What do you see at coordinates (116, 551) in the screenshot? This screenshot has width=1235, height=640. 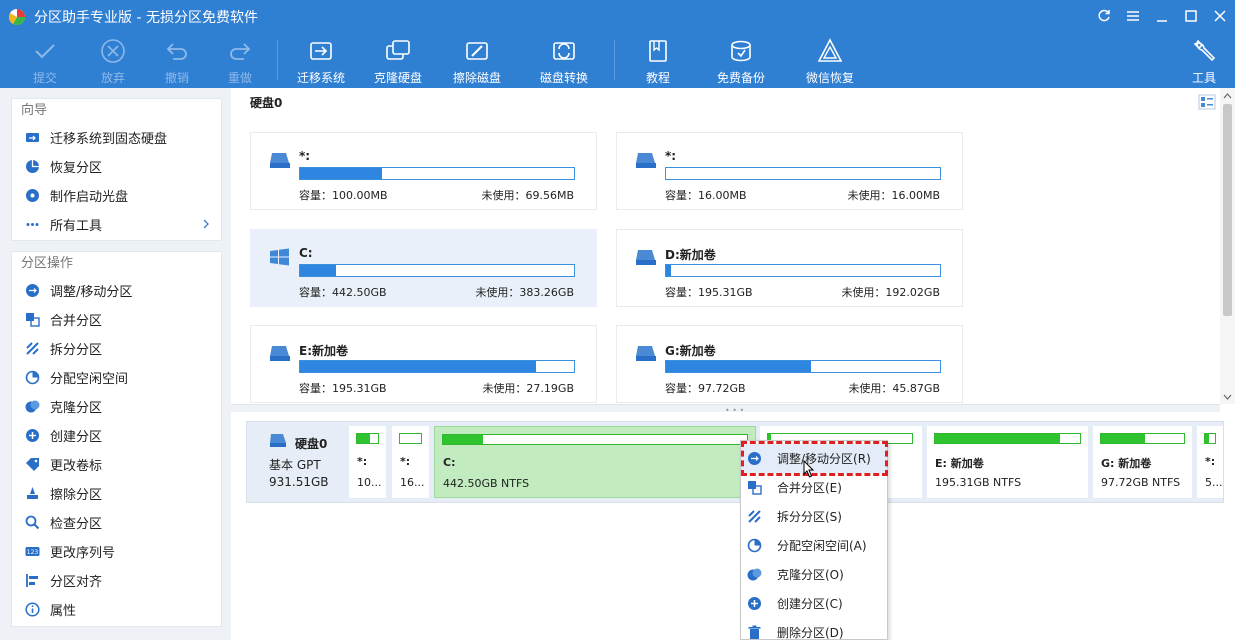 I see `sidebar-item-change-serial: 123 更改序列号` at bounding box center [116, 551].